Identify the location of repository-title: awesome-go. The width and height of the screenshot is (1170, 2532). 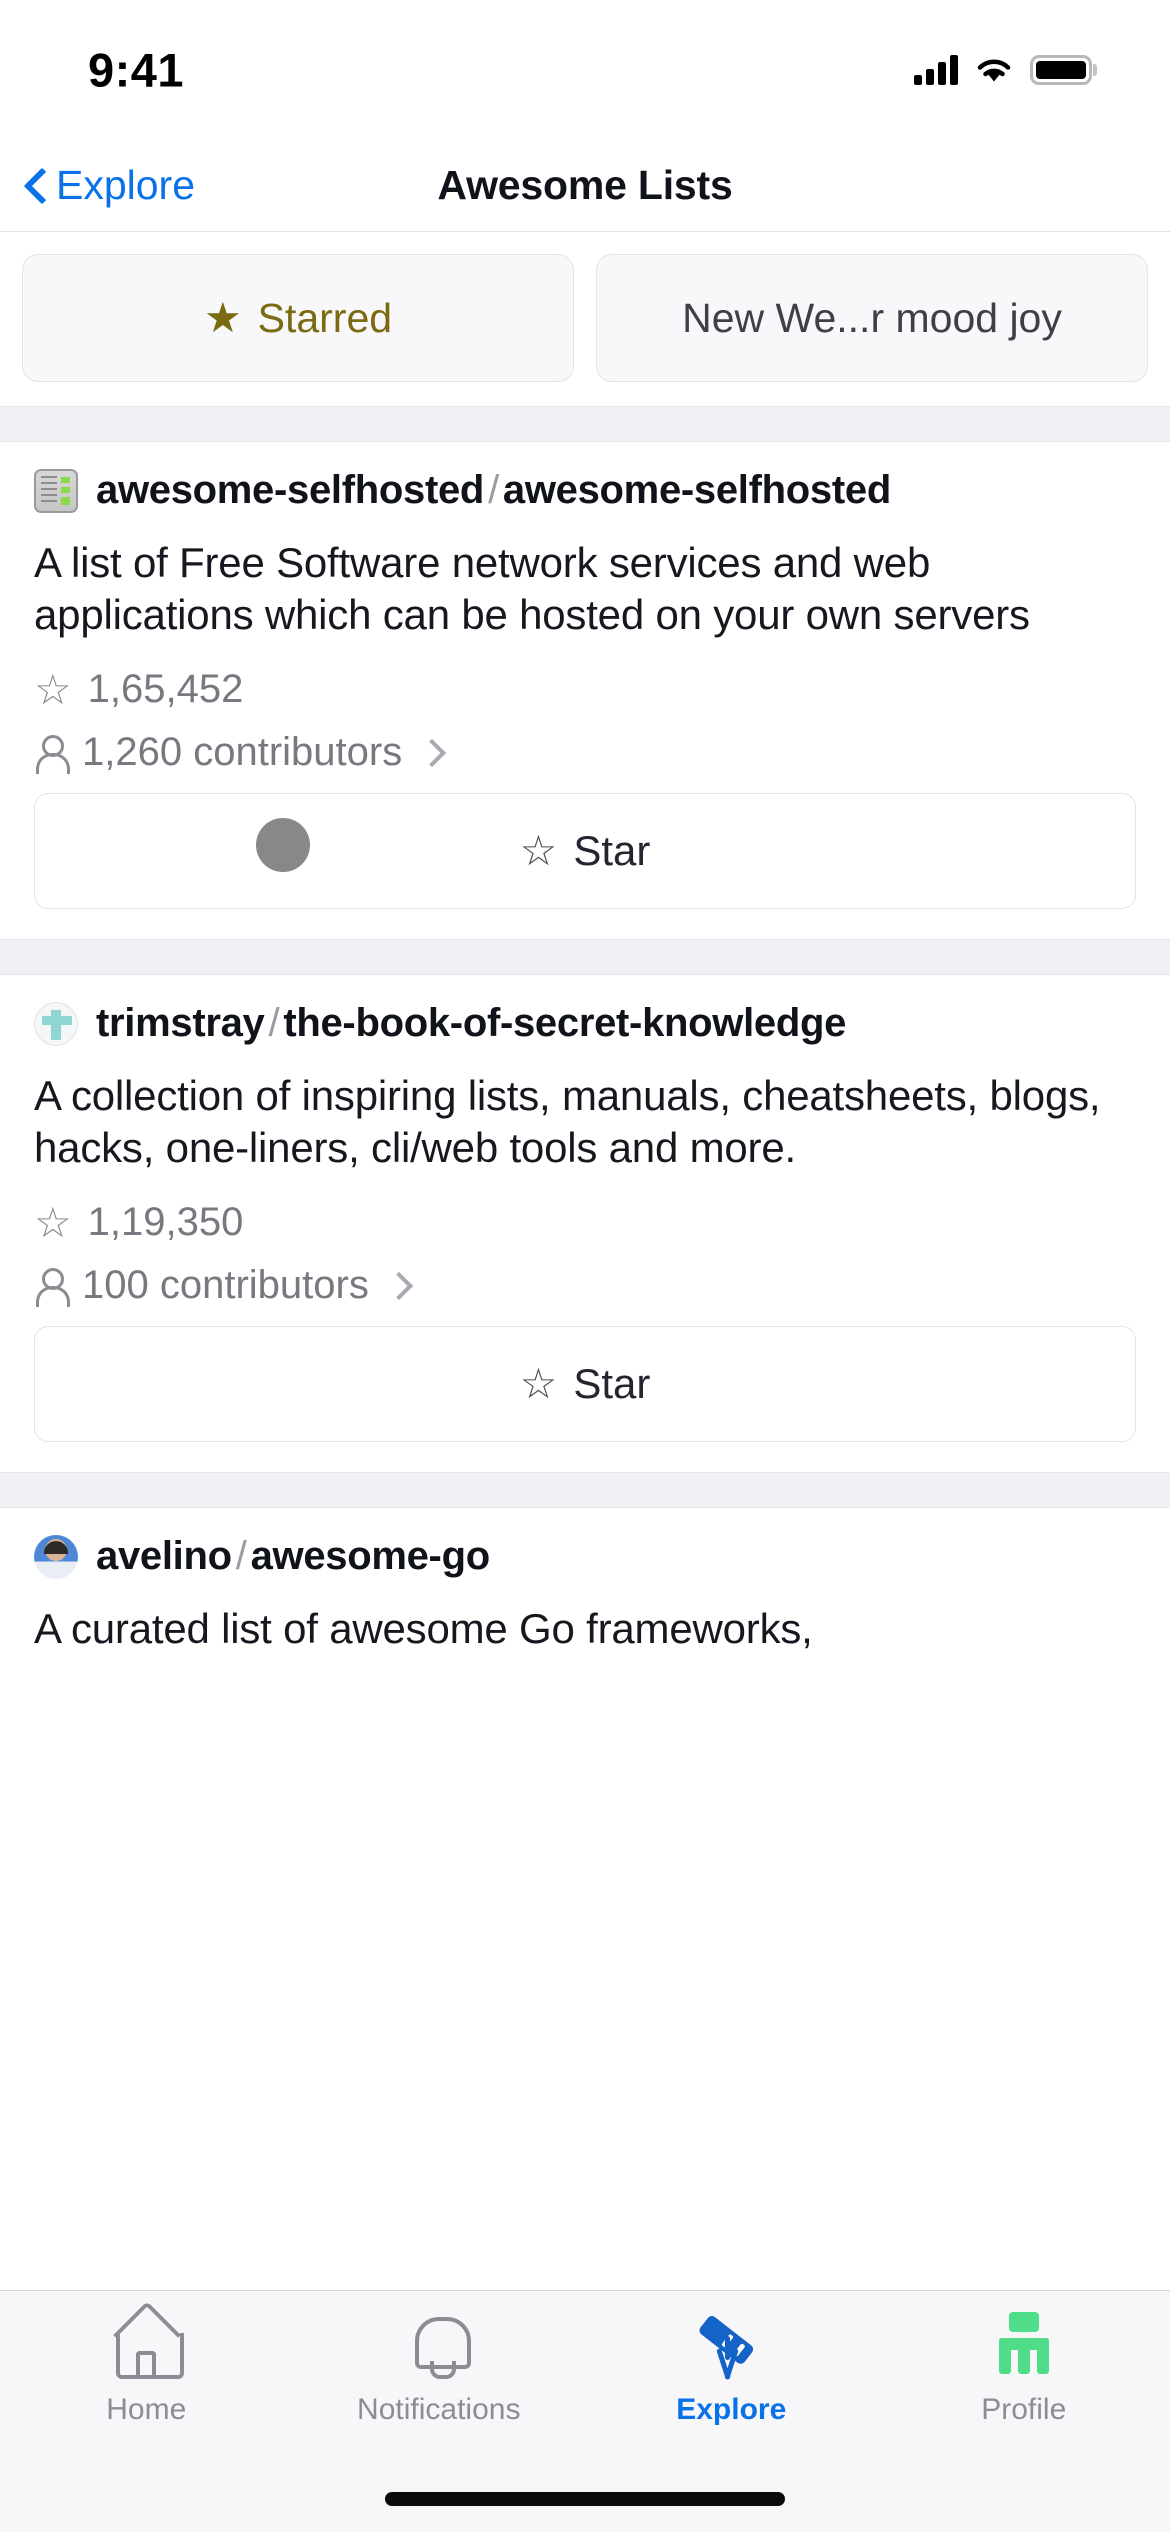
(370, 1556).